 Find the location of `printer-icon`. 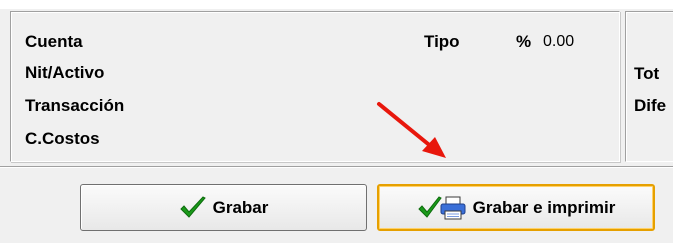

printer-icon is located at coordinates (453, 207).